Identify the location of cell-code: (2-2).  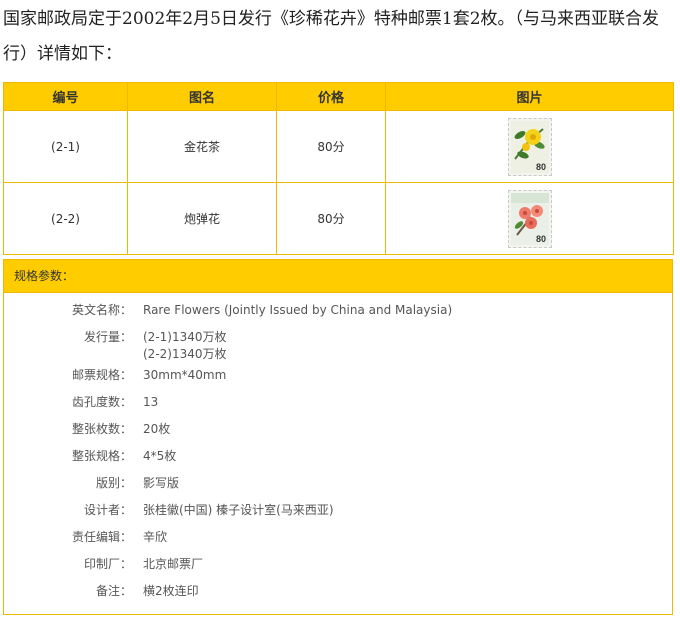
(65, 218).